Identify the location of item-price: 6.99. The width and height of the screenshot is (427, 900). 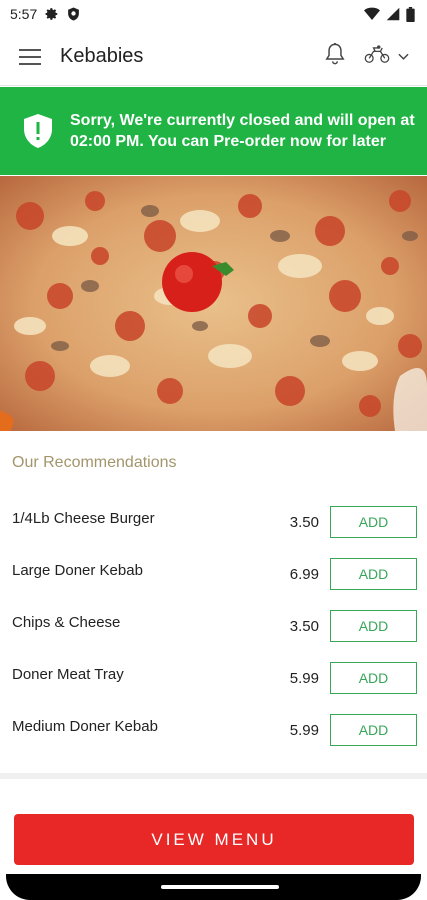
(304, 574).